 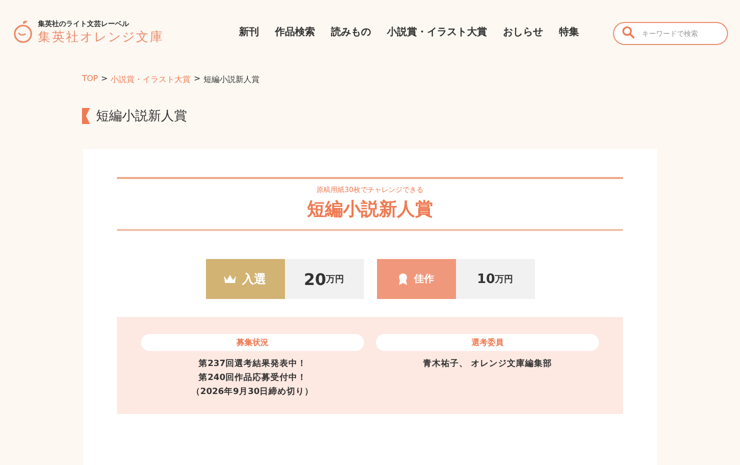 I want to click on info-text: 青木祐子、 オレンジ文庫編集部, so click(x=487, y=364).